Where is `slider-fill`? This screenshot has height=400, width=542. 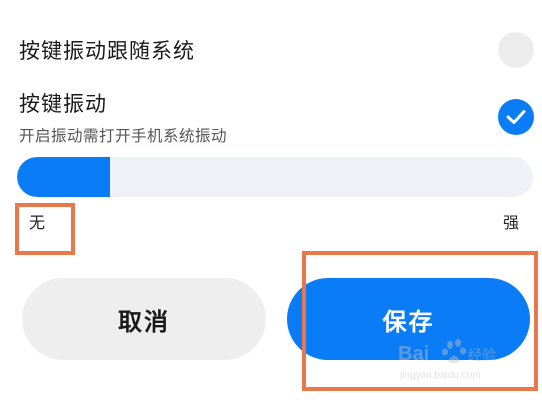 slider-fill is located at coordinates (63, 177).